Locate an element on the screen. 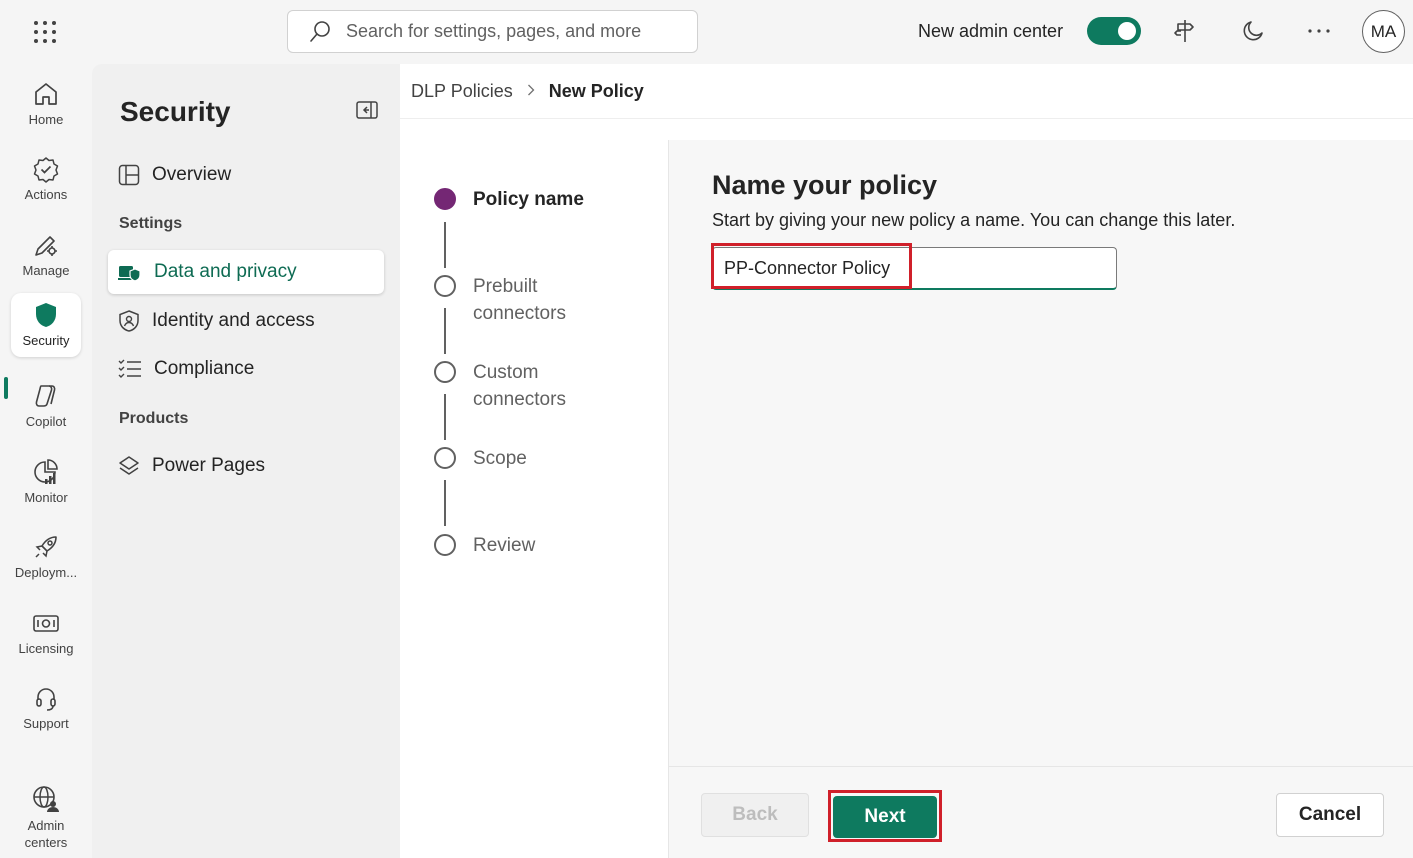 This screenshot has height=858, width=1413. panel-title: Security is located at coordinates (175, 111).